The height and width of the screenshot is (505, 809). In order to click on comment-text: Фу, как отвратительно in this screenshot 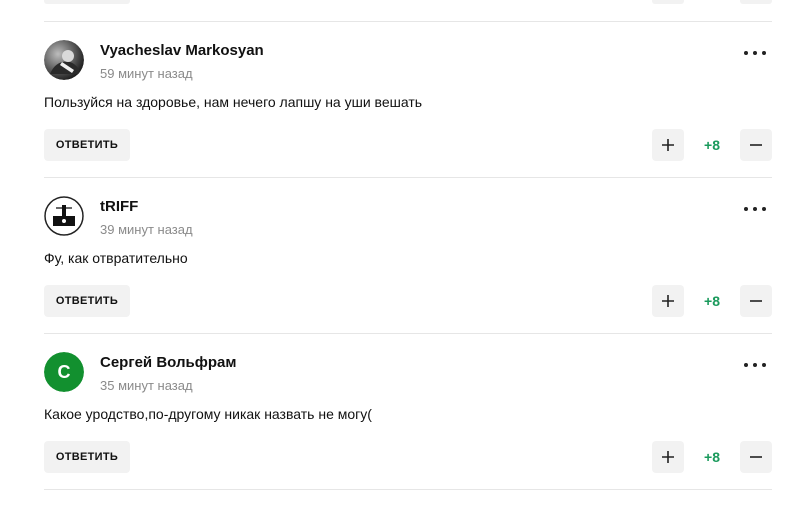, I will do `click(116, 258)`.